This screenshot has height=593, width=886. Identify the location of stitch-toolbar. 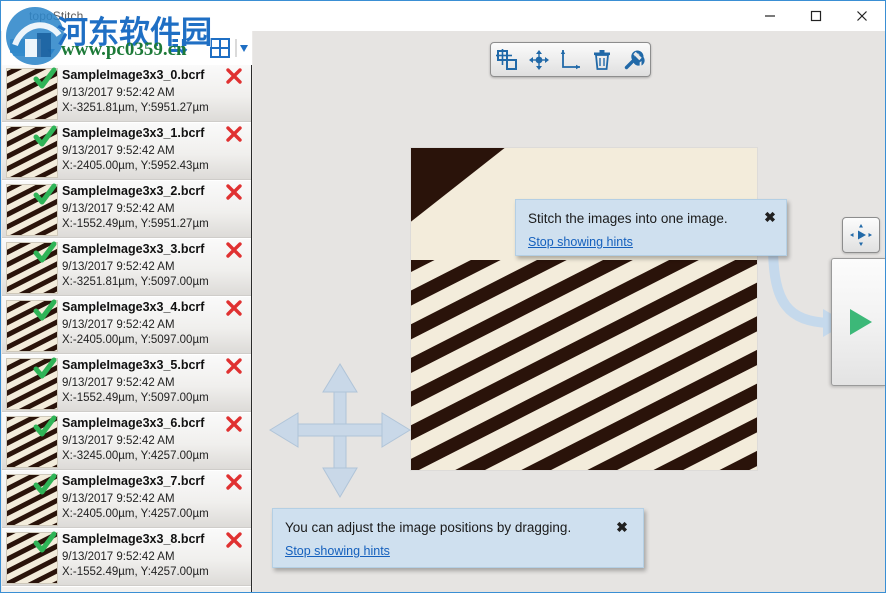
(570, 59).